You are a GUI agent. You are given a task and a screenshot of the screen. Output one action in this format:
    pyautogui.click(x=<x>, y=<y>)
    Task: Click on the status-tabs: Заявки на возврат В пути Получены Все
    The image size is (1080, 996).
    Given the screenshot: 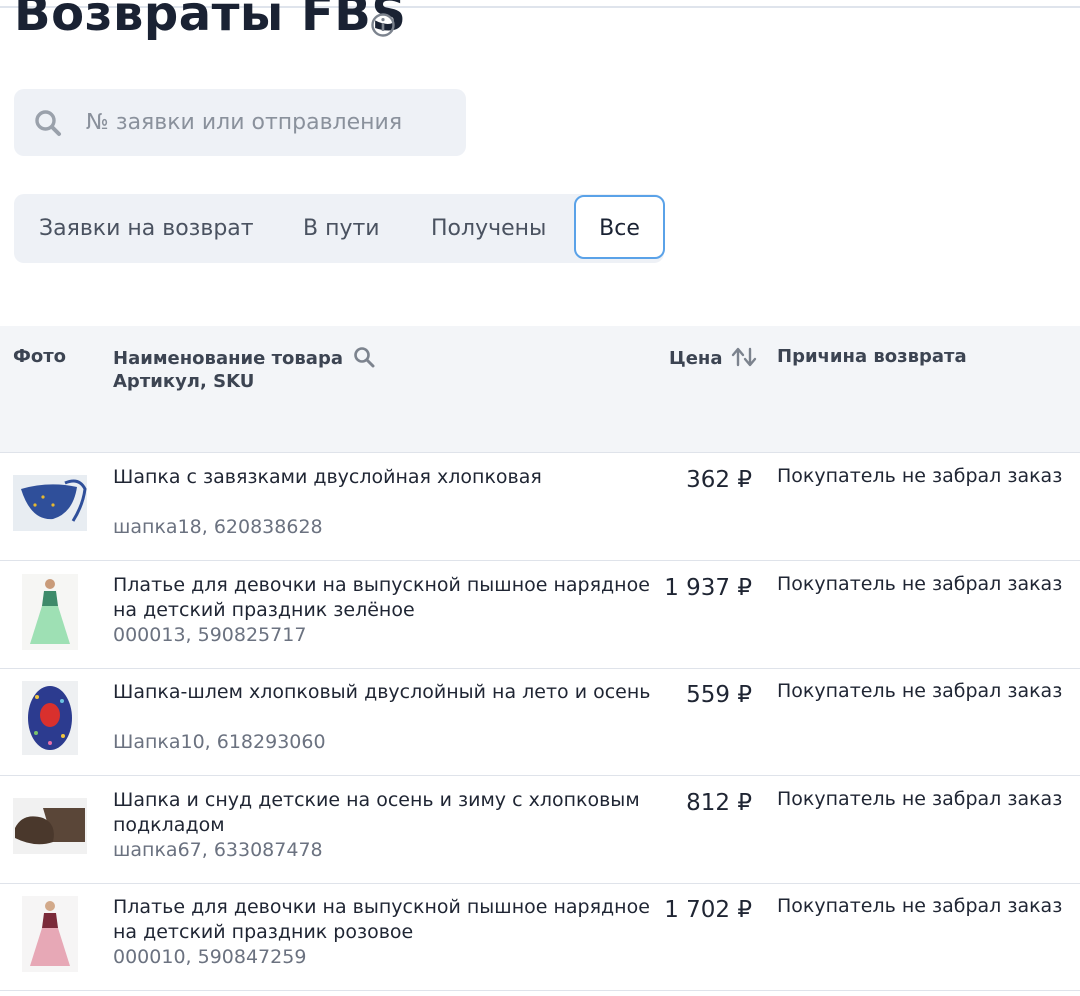 What is the action you would take?
    pyautogui.click(x=339, y=228)
    